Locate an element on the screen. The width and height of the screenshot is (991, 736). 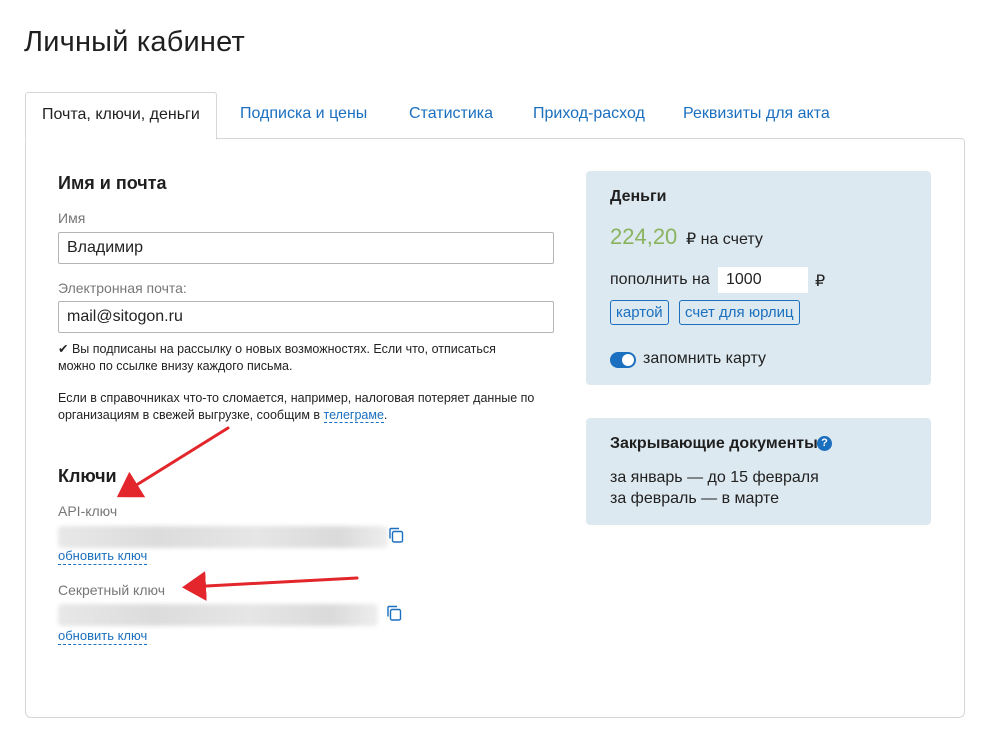
remember-card-toggle is located at coordinates (623, 360).